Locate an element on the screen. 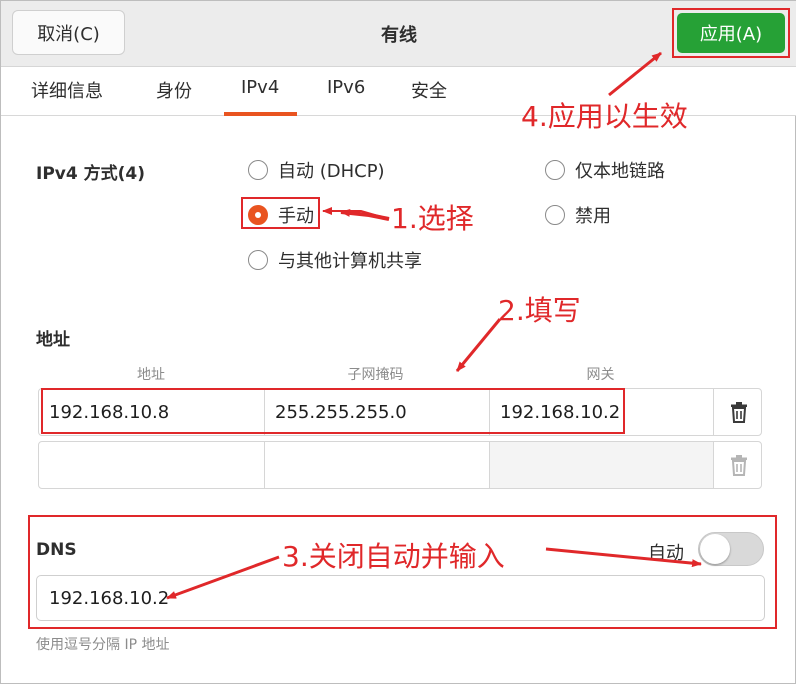 The image size is (796, 684). tab-security: 安全 is located at coordinates (429, 90).